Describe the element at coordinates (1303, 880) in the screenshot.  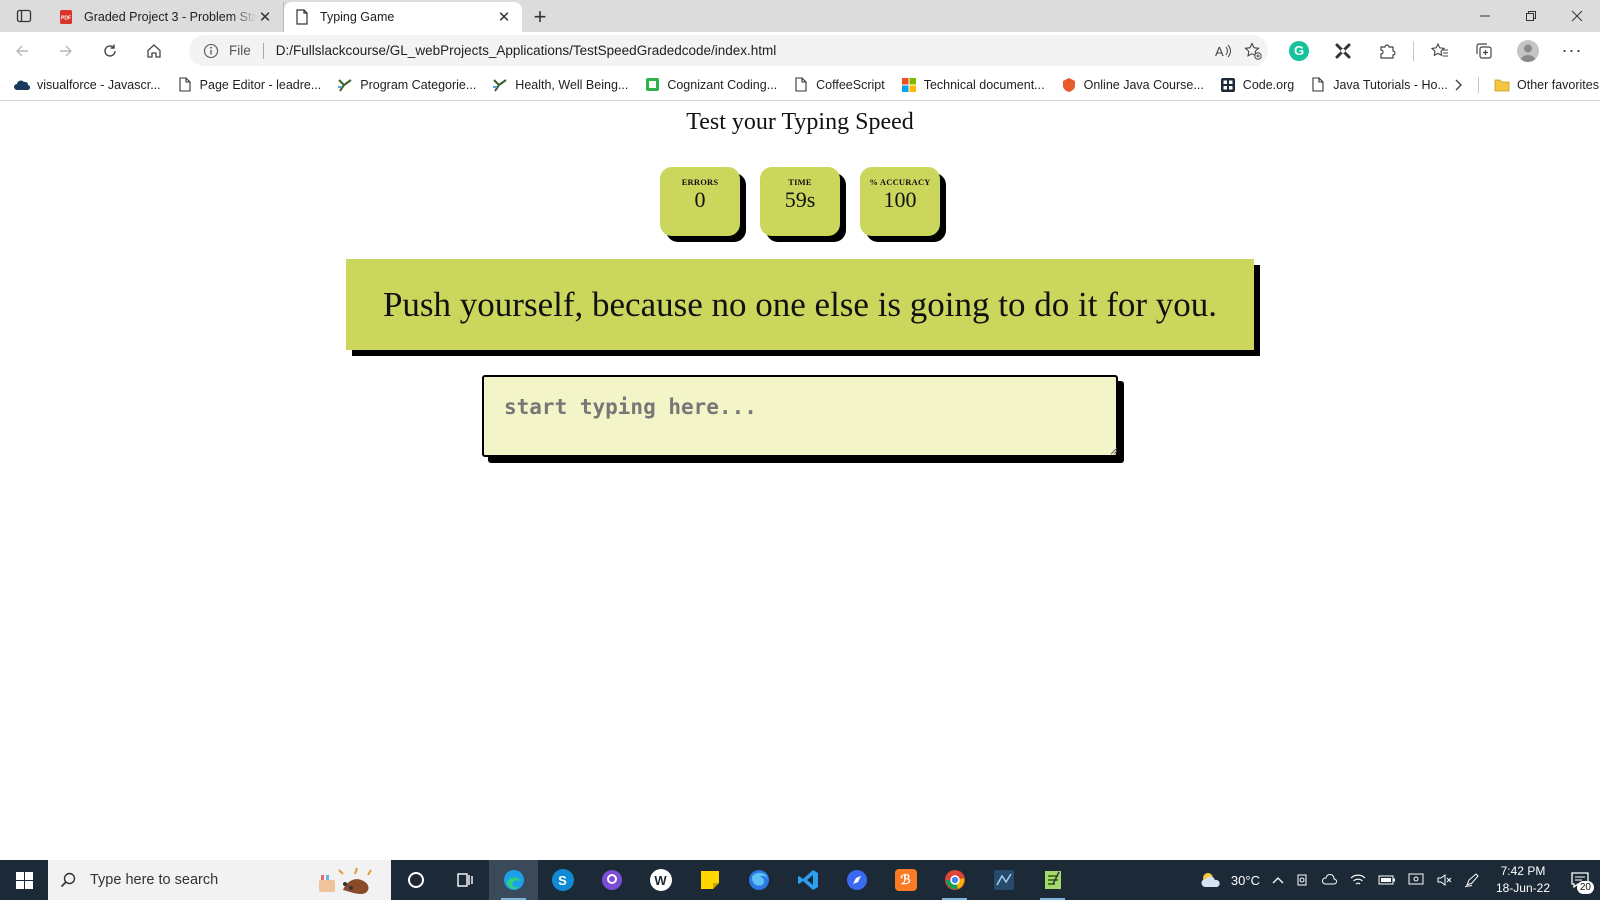
I see `tray-camera` at that location.